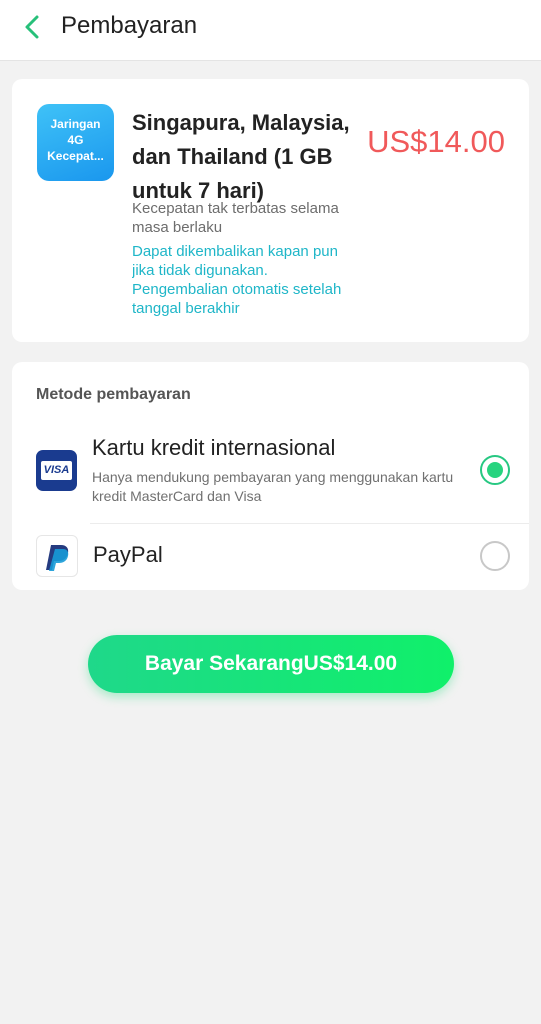  Describe the element at coordinates (75, 124) in the screenshot. I see `thumbnail-line: Jaringan` at that location.